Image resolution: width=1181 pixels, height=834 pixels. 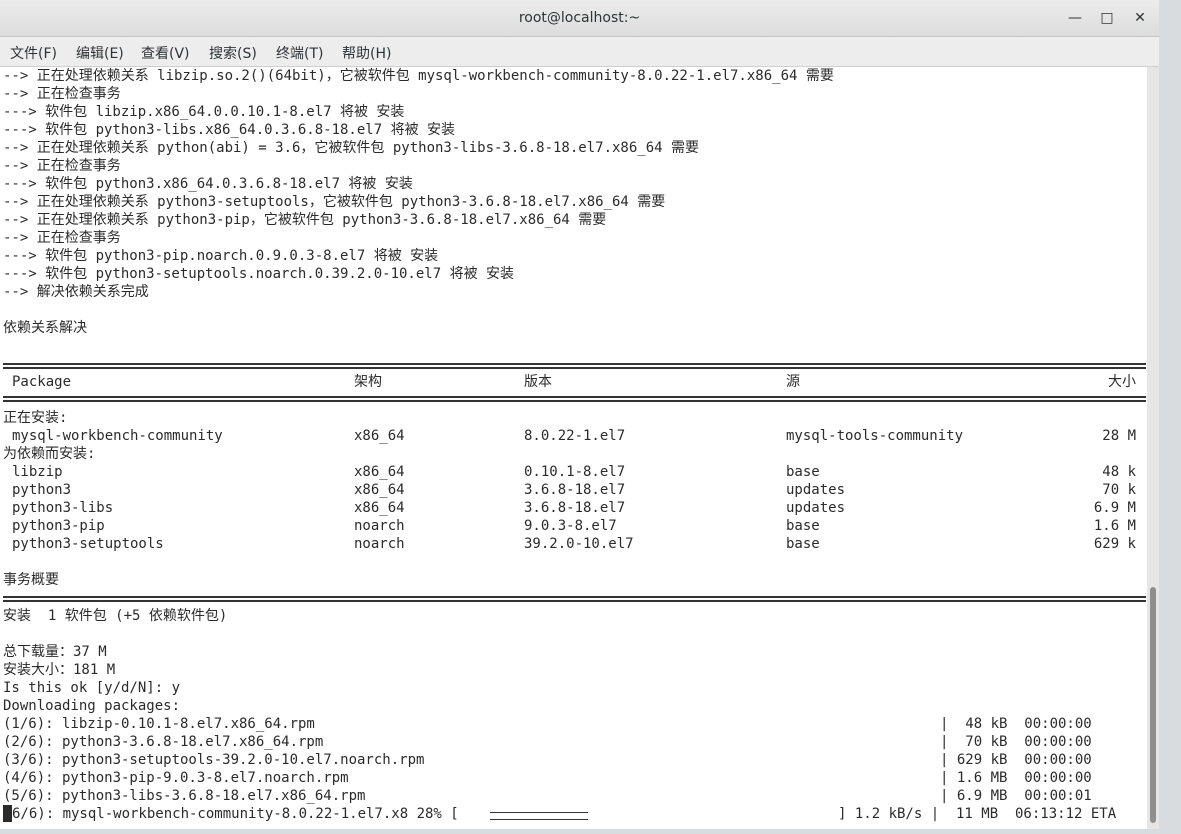 What do you see at coordinates (163, 742) in the screenshot?
I see `download-name: (2/6): python3-3.6.8-18.el7.x86_64.rpm` at bounding box center [163, 742].